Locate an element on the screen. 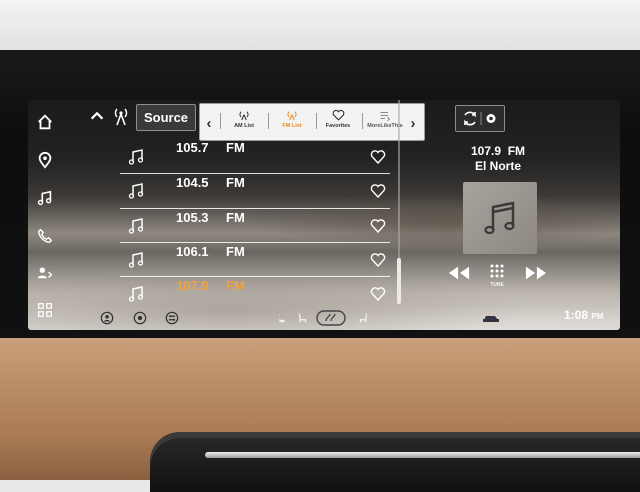 The image size is (640, 492). station-frequency: 106.1 is located at coordinates (192, 251).